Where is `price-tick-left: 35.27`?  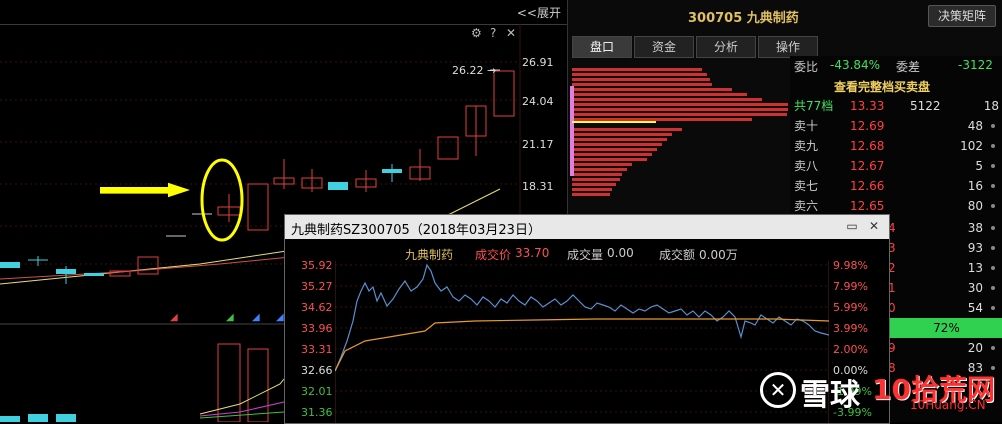
price-tick-left: 35.27 is located at coordinates (317, 286).